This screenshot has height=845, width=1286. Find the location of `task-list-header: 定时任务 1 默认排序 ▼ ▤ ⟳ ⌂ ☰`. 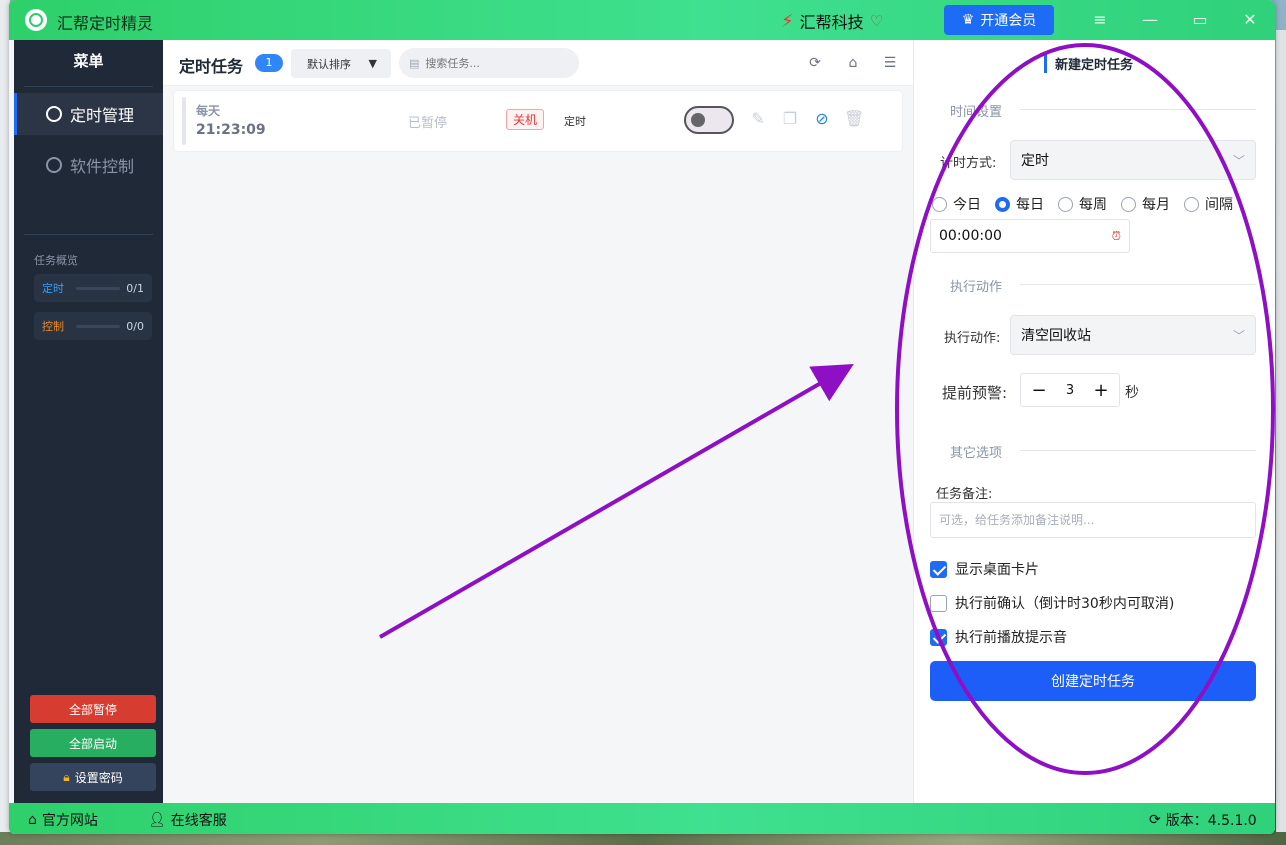

task-list-header: 定时任务 1 默认排序 ▼ ▤ ⟳ ⌂ ☰ is located at coordinates (538, 63).